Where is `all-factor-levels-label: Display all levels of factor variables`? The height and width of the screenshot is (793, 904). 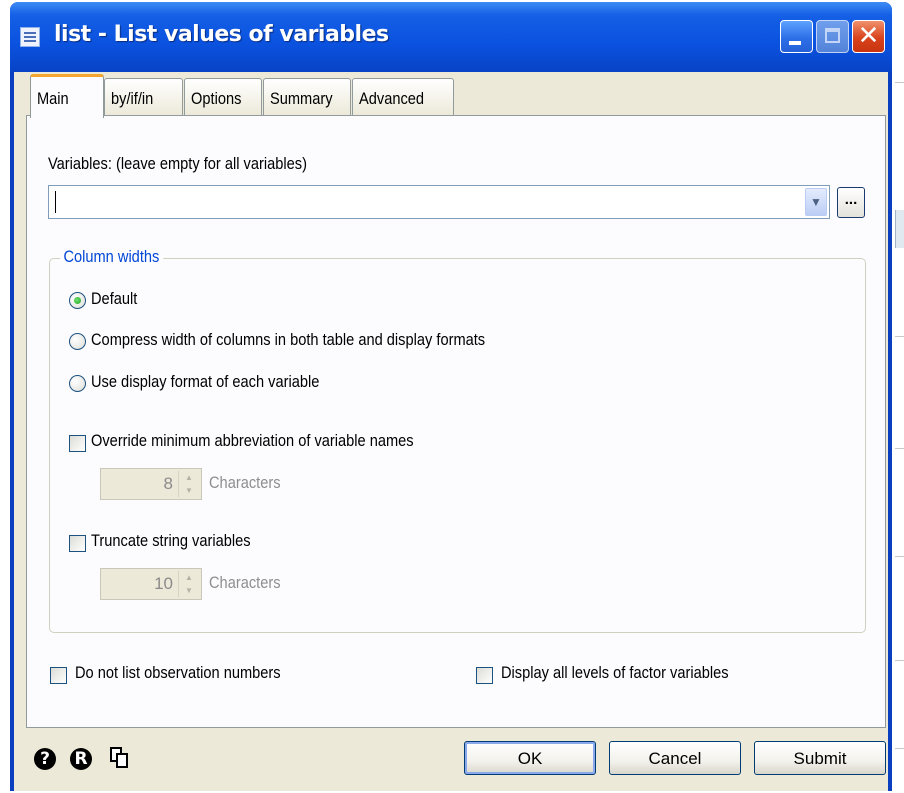
all-factor-levels-label: Display all levels of factor variables is located at coordinates (615, 673).